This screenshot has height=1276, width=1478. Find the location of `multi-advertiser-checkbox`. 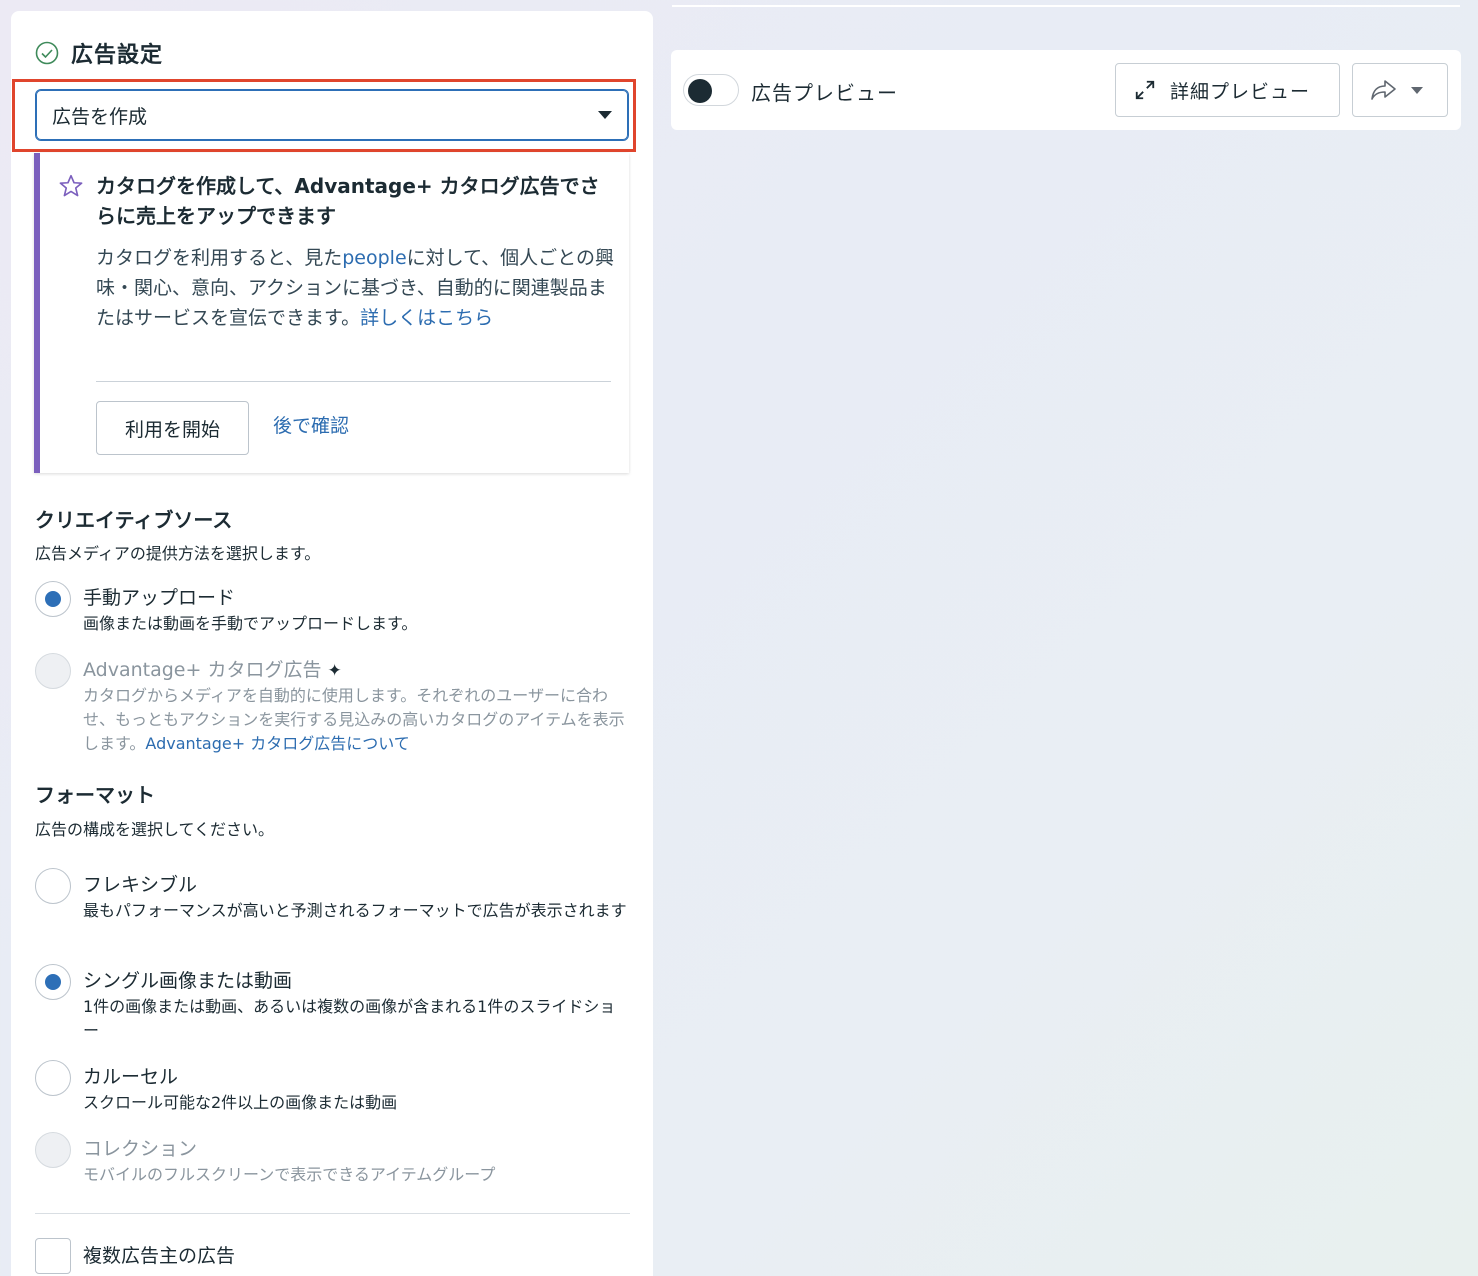

multi-advertiser-checkbox is located at coordinates (53, 1256).